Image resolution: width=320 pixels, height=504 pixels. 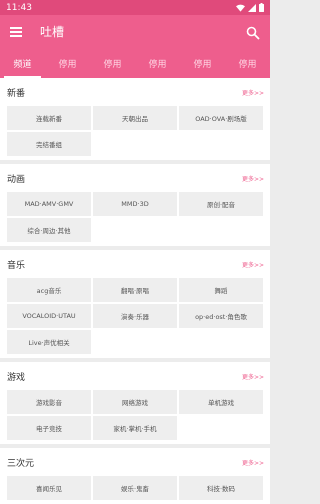 I want to click on menu-icon, so click(x=17, y=31).